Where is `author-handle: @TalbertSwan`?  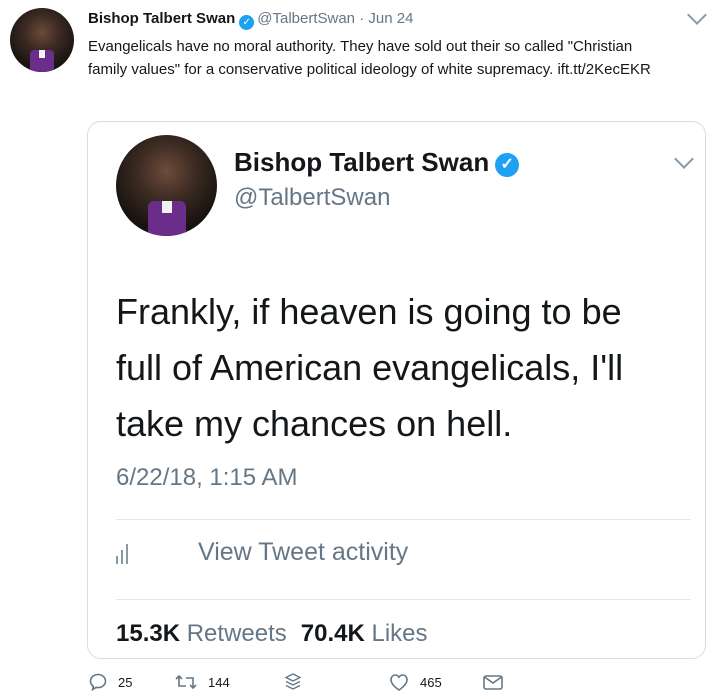 author-handle: @TalbertSwan is located at coordinates (306, 18).